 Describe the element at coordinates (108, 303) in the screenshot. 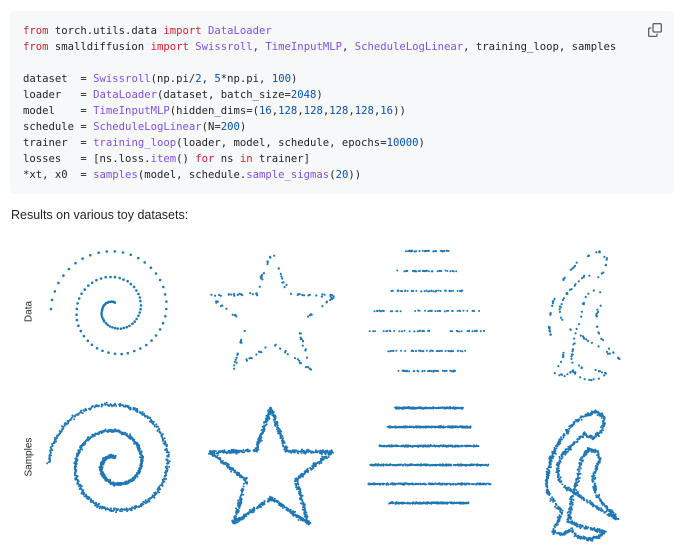

I see `swissroll-panel` at that location.